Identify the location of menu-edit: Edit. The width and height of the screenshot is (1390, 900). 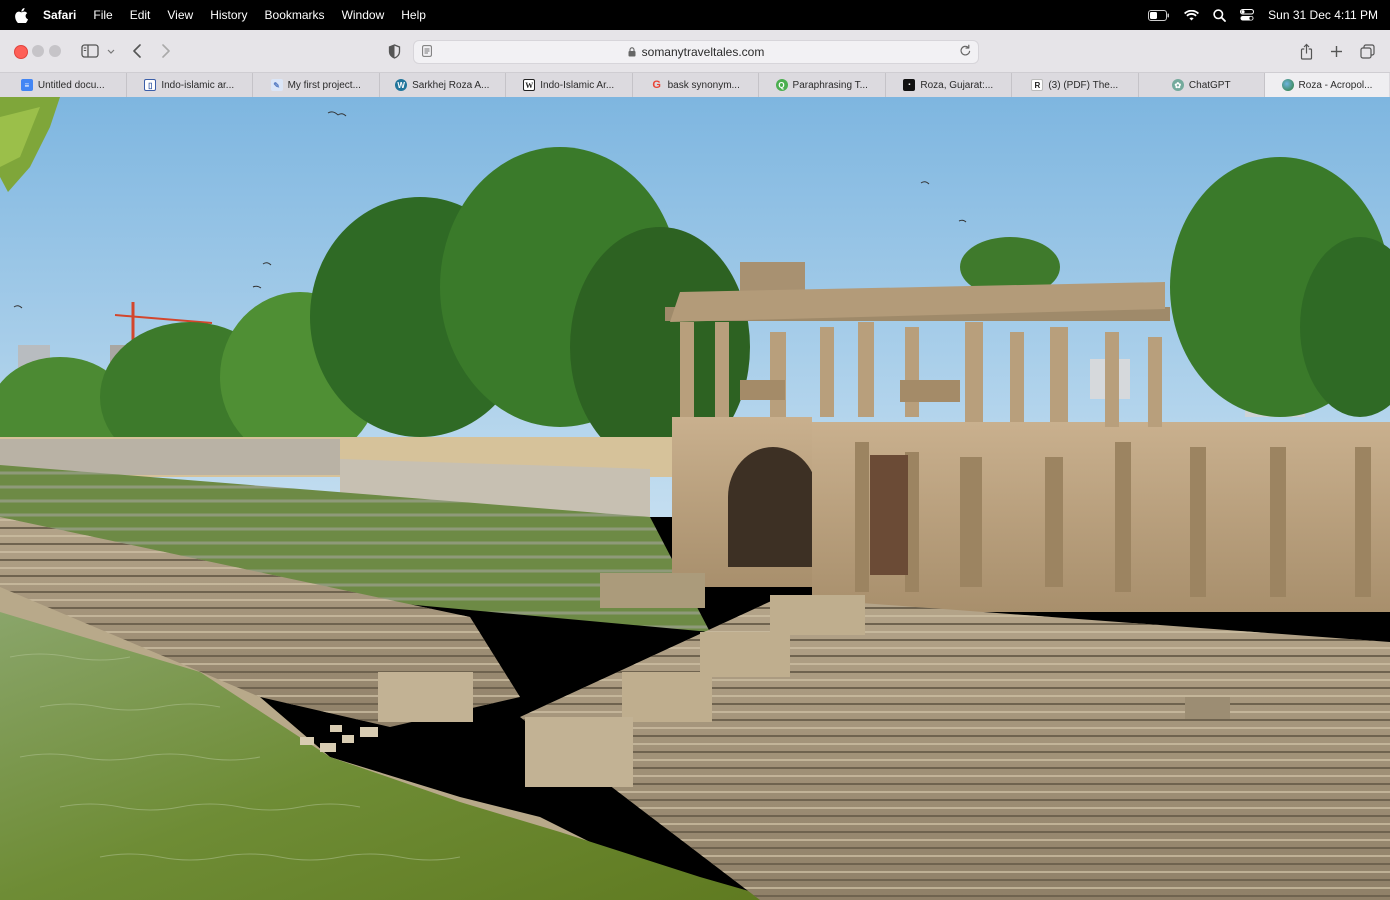
(141, 15).